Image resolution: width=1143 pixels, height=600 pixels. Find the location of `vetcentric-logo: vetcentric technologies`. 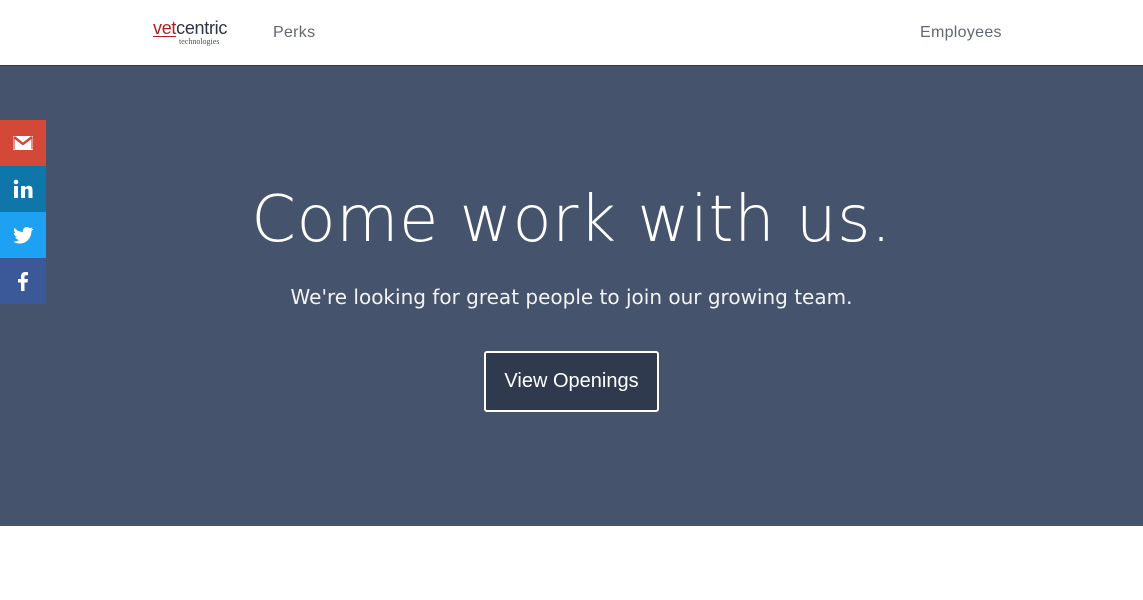

vetcentric-logo: vetcentric technologies is located at coordinates (193, 33).